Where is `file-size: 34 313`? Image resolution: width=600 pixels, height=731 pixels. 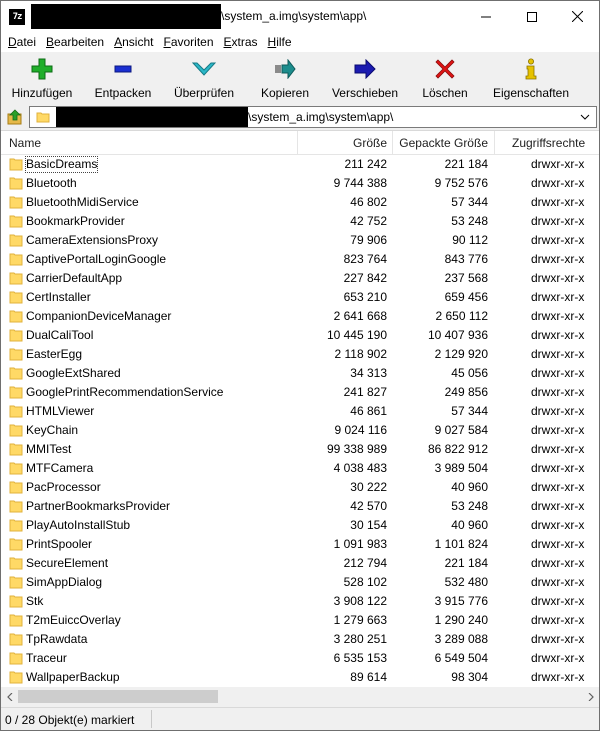 file-size: 34 313 is located at coordinates (368, 373).